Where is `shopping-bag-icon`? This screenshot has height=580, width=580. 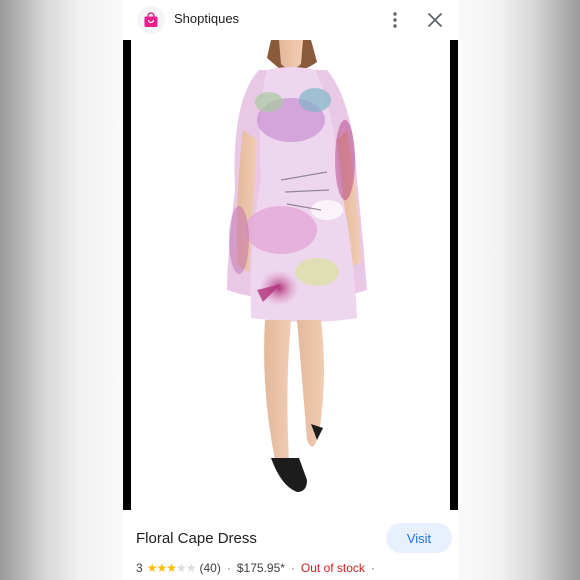
shopping-bag-icon is located at coordinates (151, 20).